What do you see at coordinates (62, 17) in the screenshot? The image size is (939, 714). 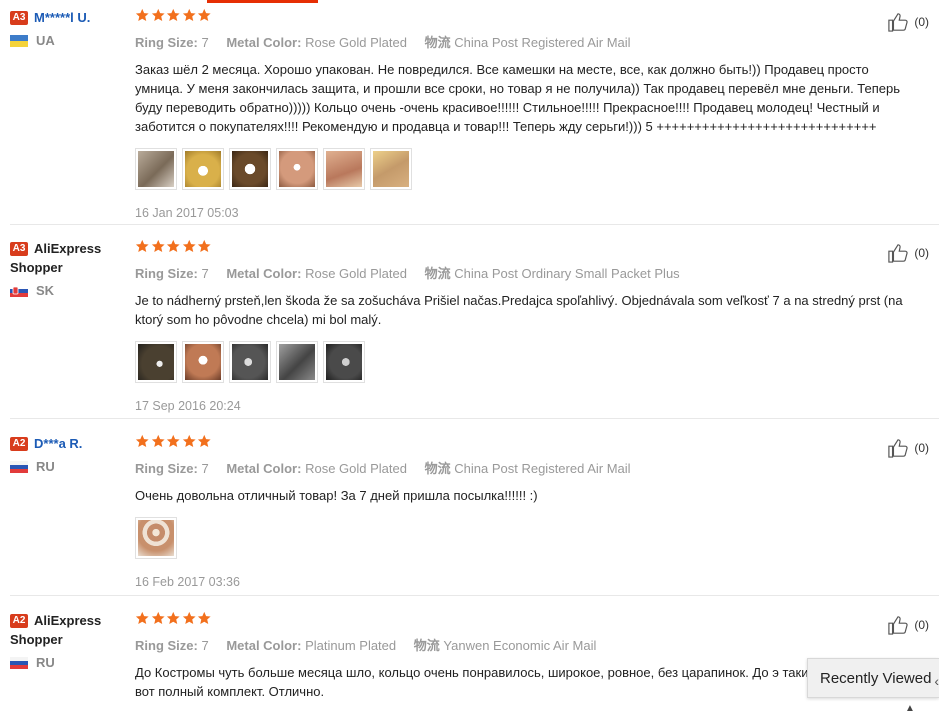 I see `reviewer-name: M*****l U.` at bounding box center [62, 17].